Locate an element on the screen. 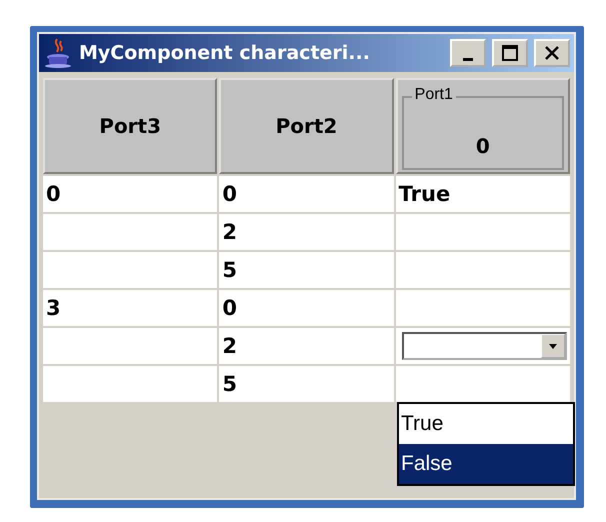  maximize-button is located at coordinates (510, 53).